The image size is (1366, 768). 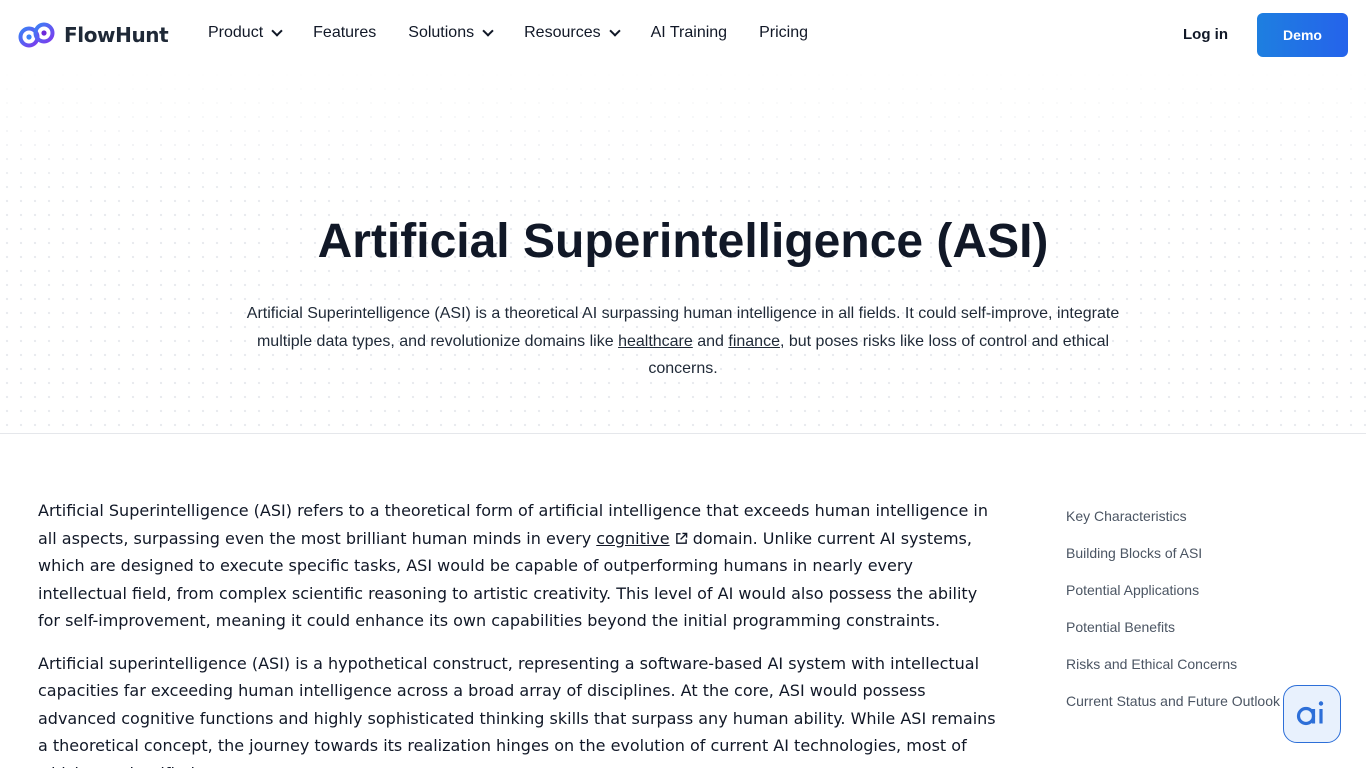 What do you see at coordinates (1173, 526) in the screenshot?
I see `toc-item-key-characteristics: Key Characteristics` at bounding box center [1173, 526].